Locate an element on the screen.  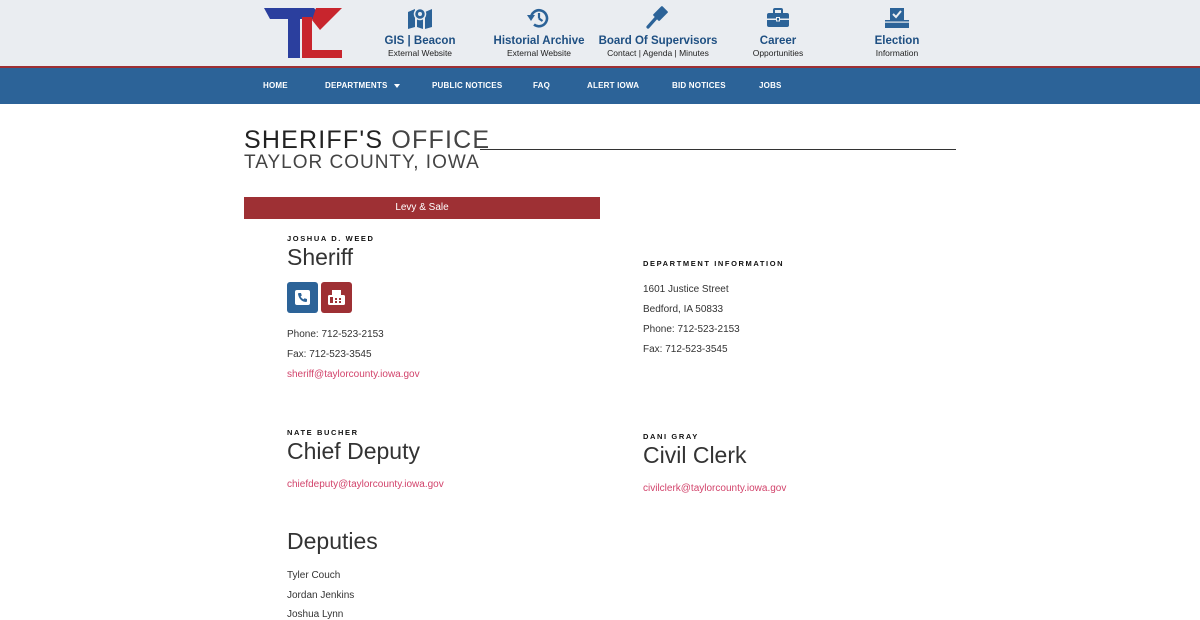
fax-button is located at coordinates (336, 297).